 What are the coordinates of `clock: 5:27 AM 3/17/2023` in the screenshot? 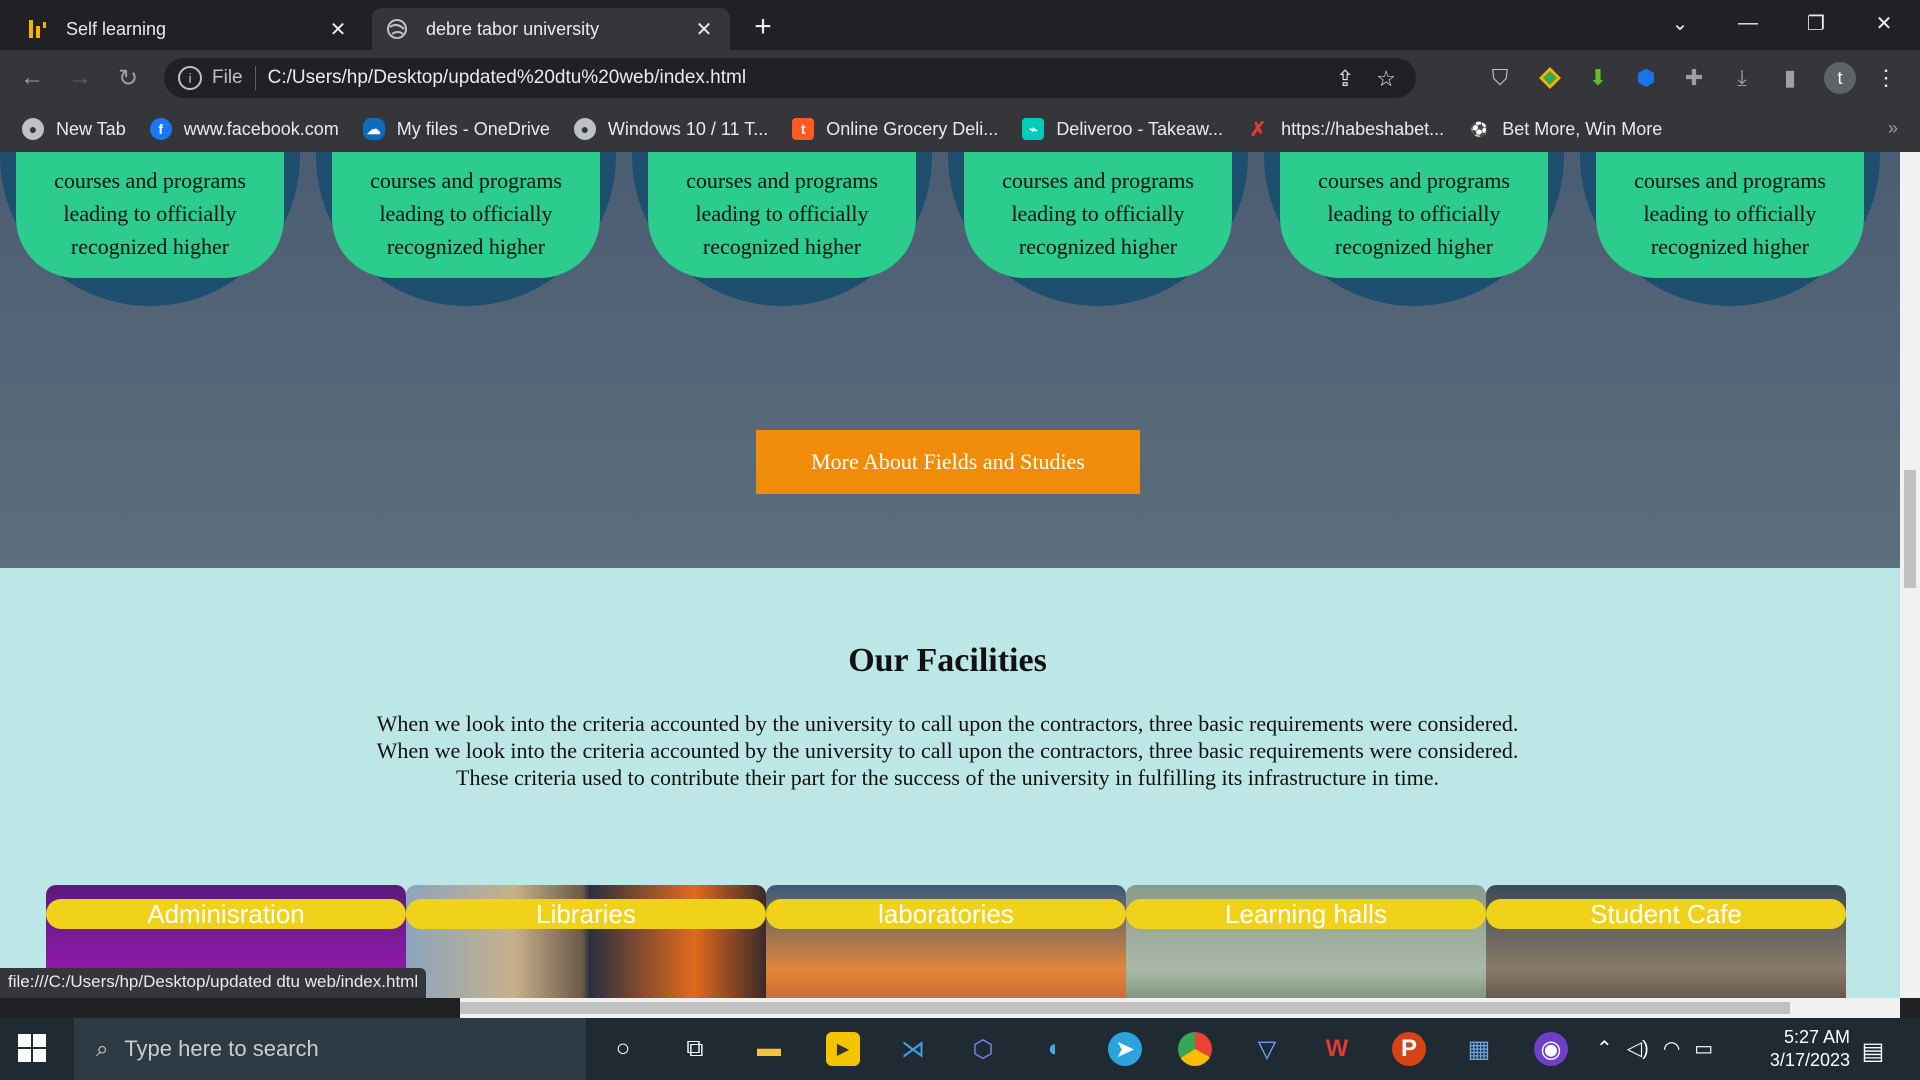 It's located at (1810, 1049).